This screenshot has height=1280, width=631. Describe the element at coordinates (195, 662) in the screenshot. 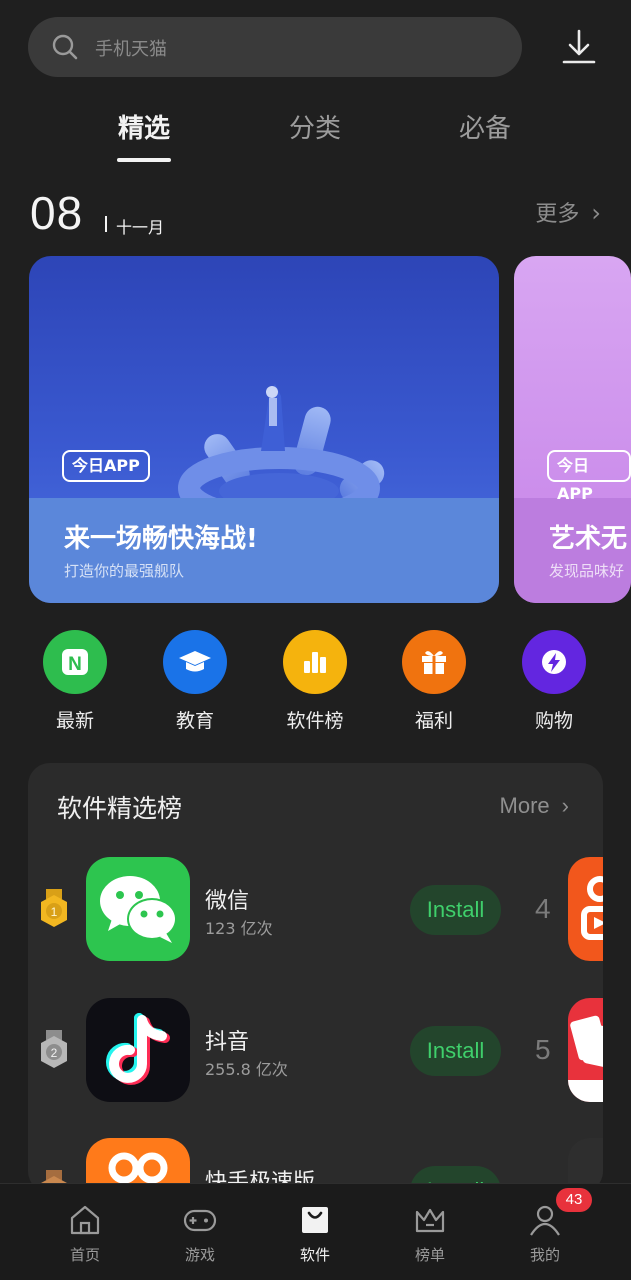

I see `graduation-cap-icon` at that location.